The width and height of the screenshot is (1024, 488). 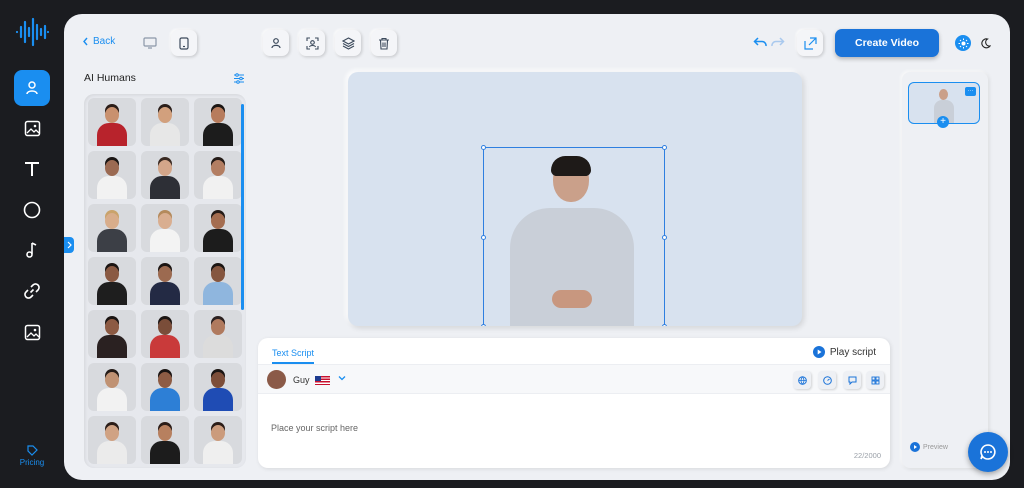 I want to click on pause-insert-button, so click(x=852, y=380).